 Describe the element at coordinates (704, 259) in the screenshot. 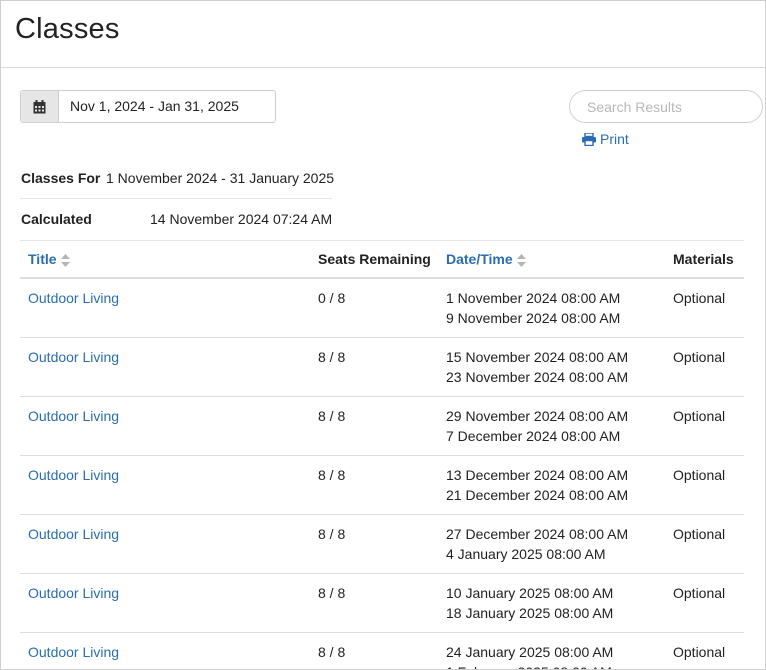

I see `column-header-materials: Materials` at that location.